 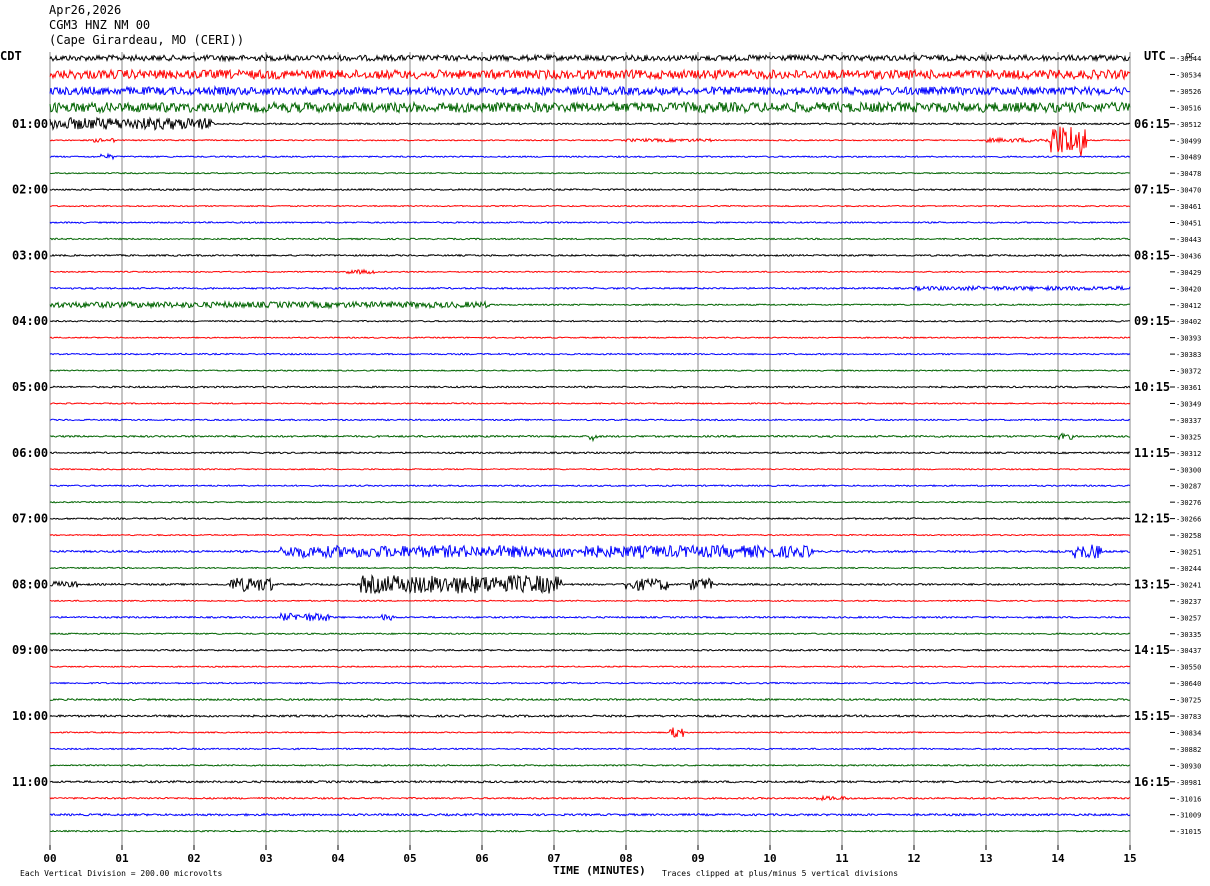 What do you see at coordinates (1188, 520) in the screenshot?
I see `dc-value: -30266` at bounding box center [1188, 520].